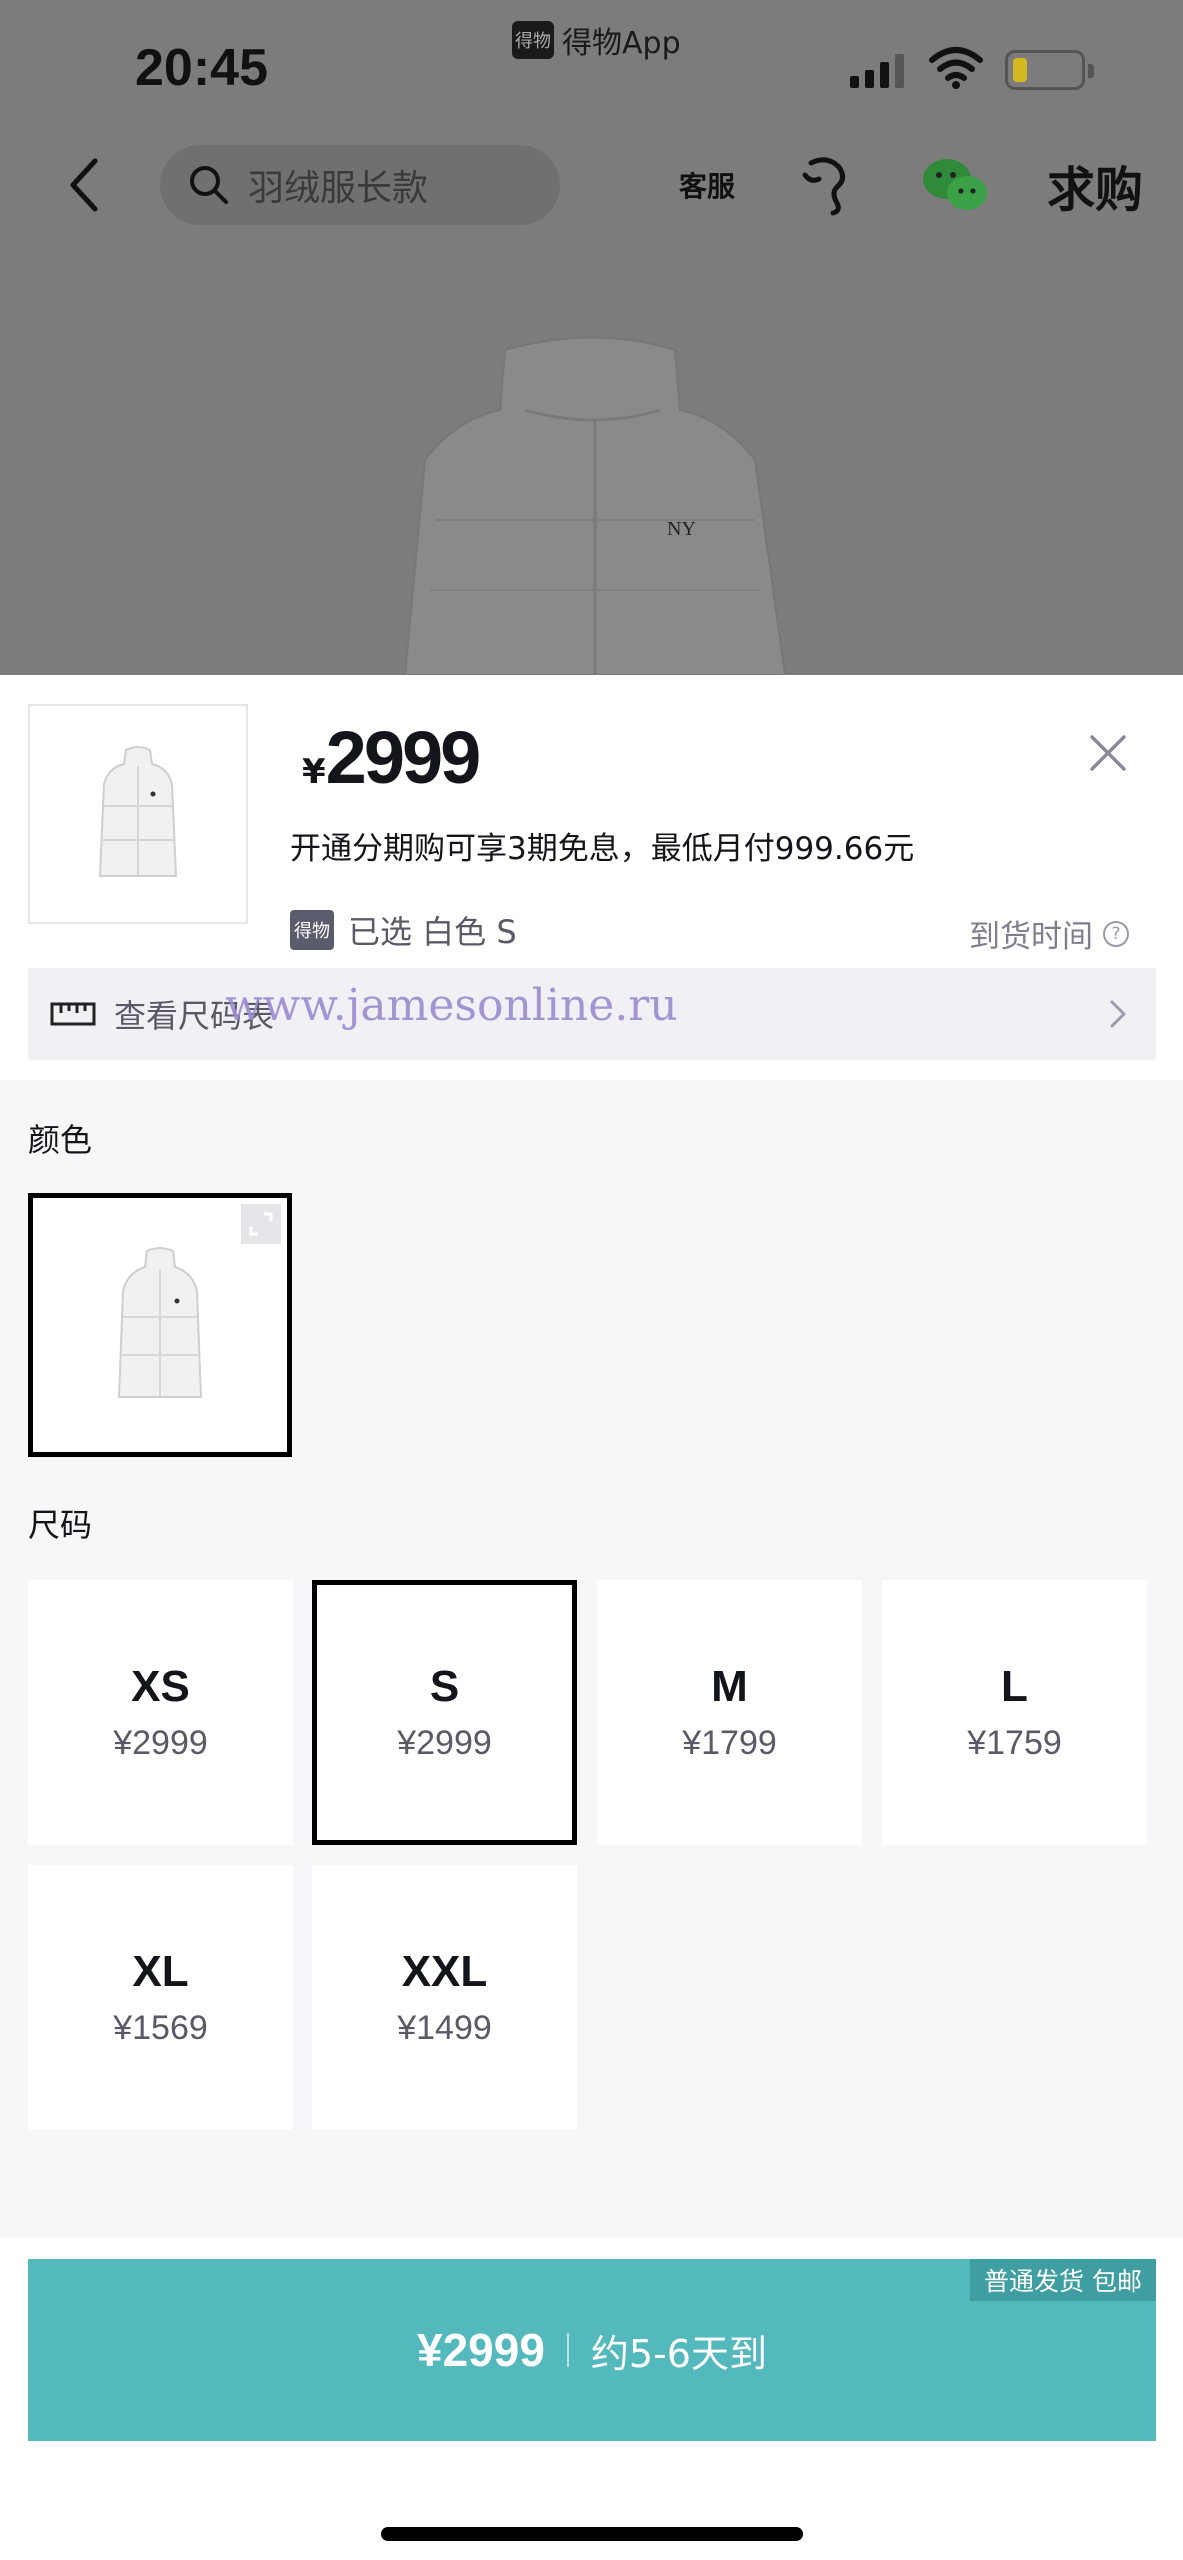 The image size is (1183, 2560). What do you see at coordinates (314, 772) in the screenshot?
I see `currency-symbol: ¥` at bounding box center [314, 772].